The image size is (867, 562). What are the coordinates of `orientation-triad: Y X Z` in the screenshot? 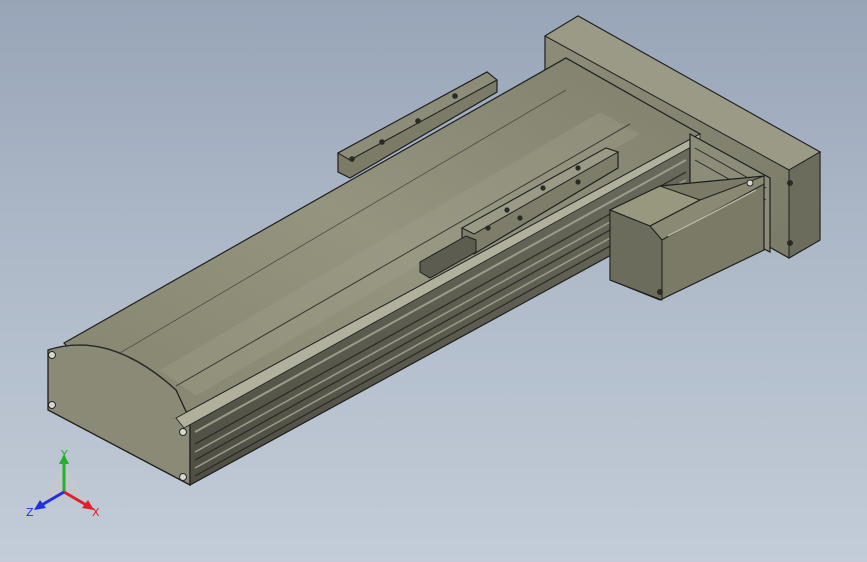 It's located at (64, 486).